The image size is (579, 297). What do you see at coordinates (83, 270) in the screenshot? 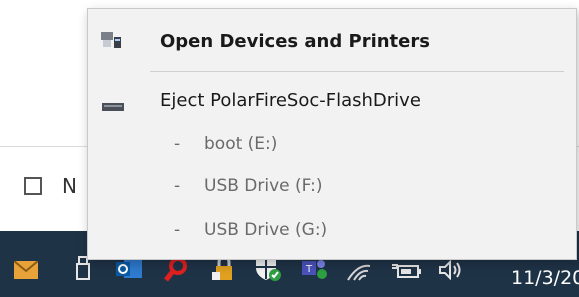
I see `usb-drive-icon` at bounding box center [83, 270].